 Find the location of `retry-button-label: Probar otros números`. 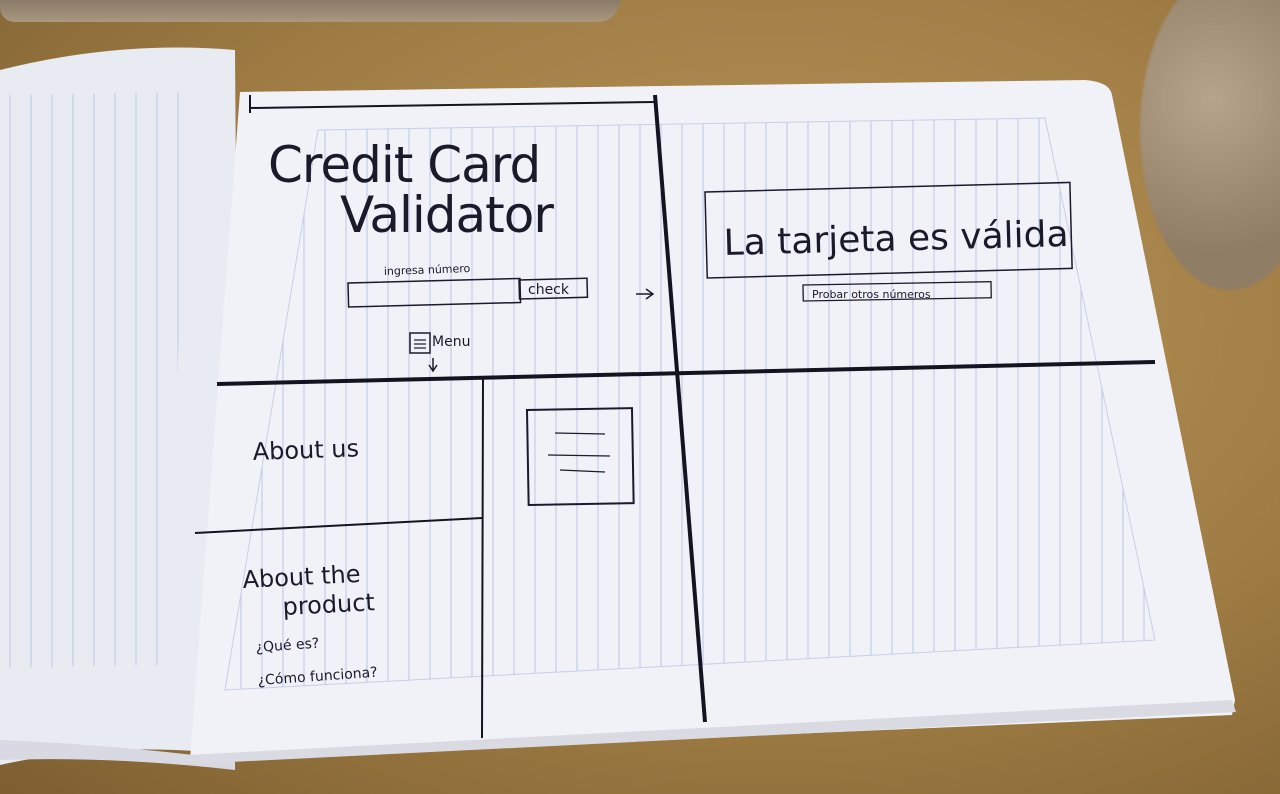

retry-button-label: Probar otros números is located at coordinates (871, 294).